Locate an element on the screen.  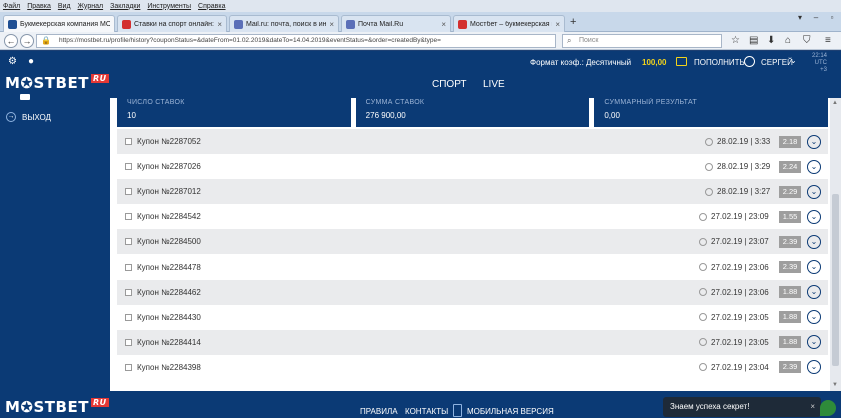
maximize-icon: ▫ is located at coordinates (832, 17).